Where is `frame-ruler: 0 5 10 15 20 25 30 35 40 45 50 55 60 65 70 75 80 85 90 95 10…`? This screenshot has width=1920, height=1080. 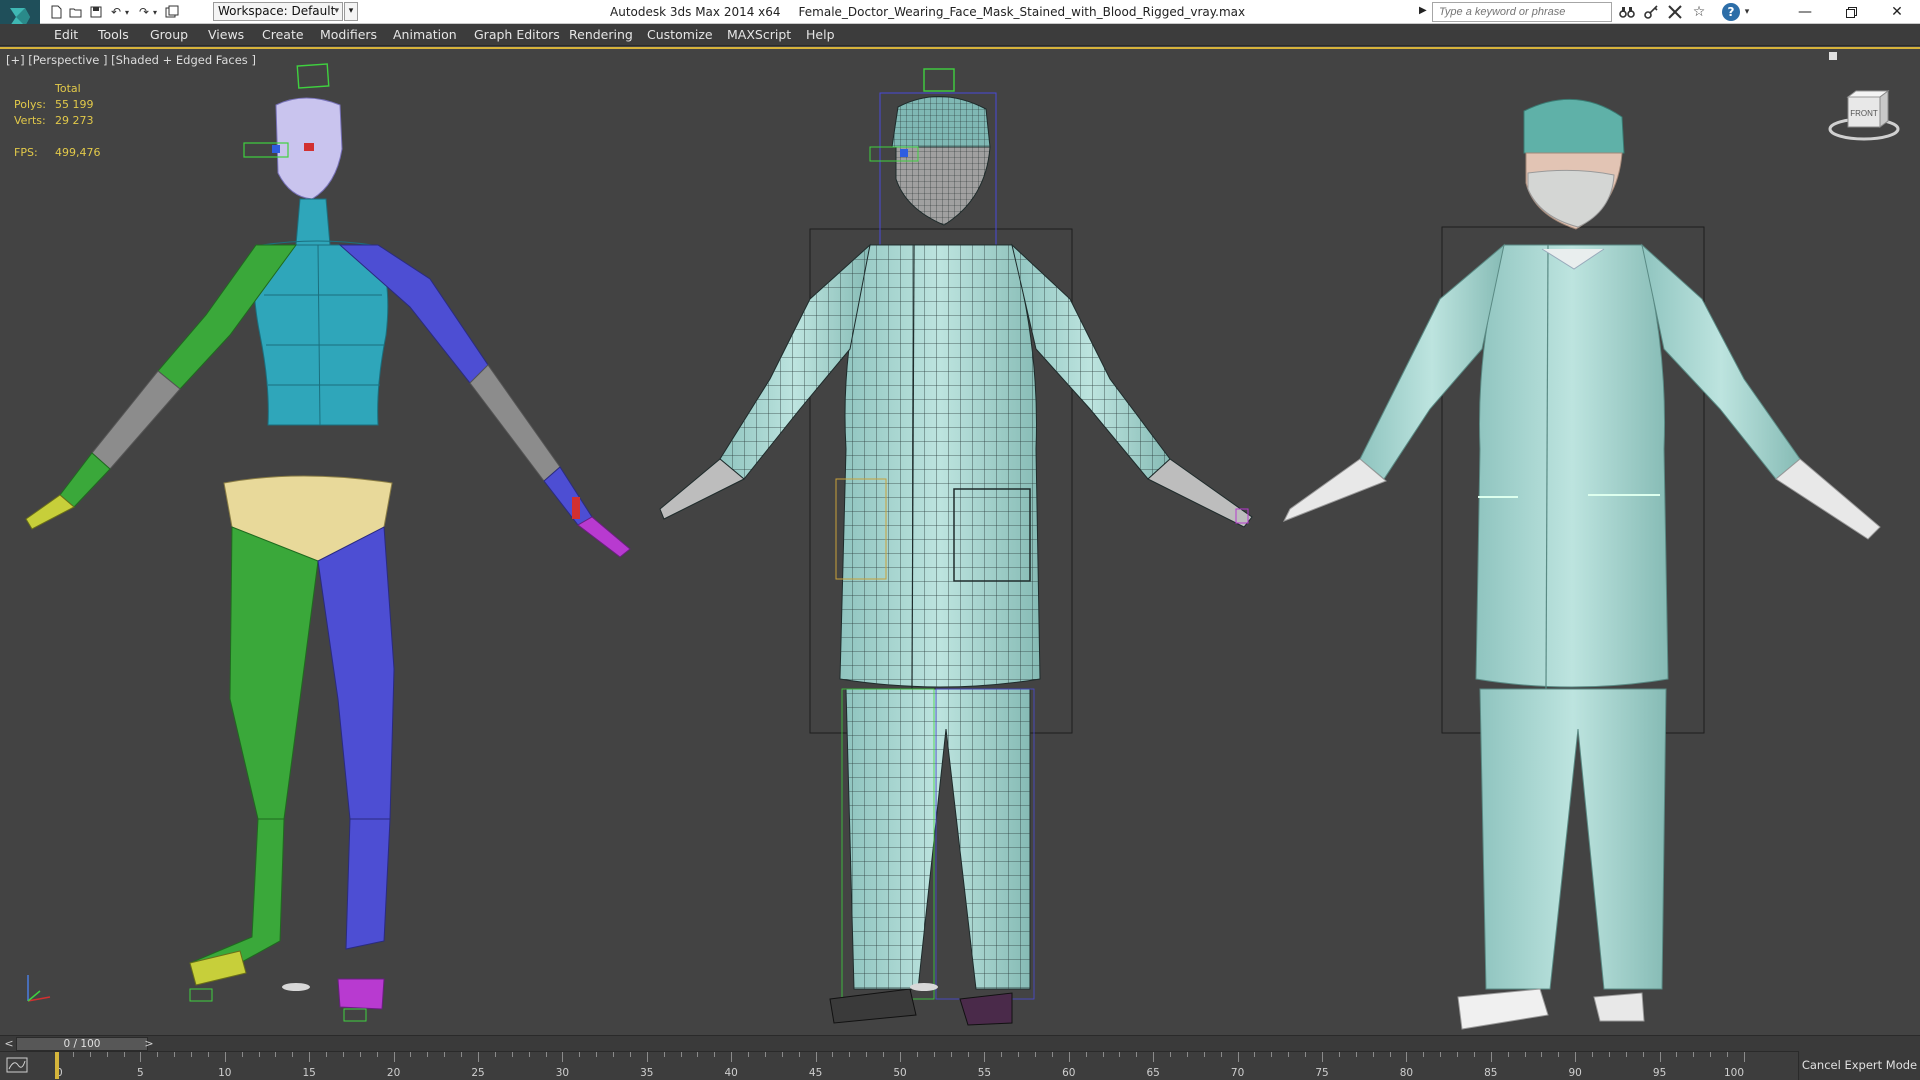 frame-ruler: 0 5 10 15 20 25 30 35 40 45 50 55 60 65 70 75 80 85 90 95 10… is located at coordinates (900, 1066).